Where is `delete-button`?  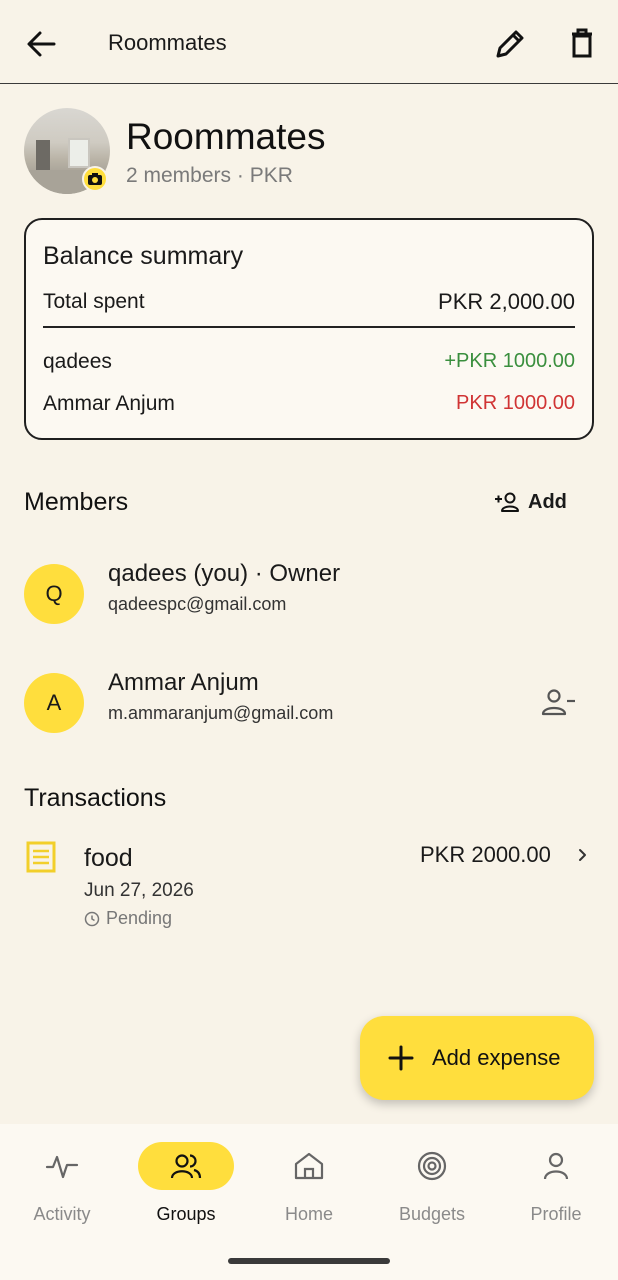 delete-button is located at coordinates (582, 44).